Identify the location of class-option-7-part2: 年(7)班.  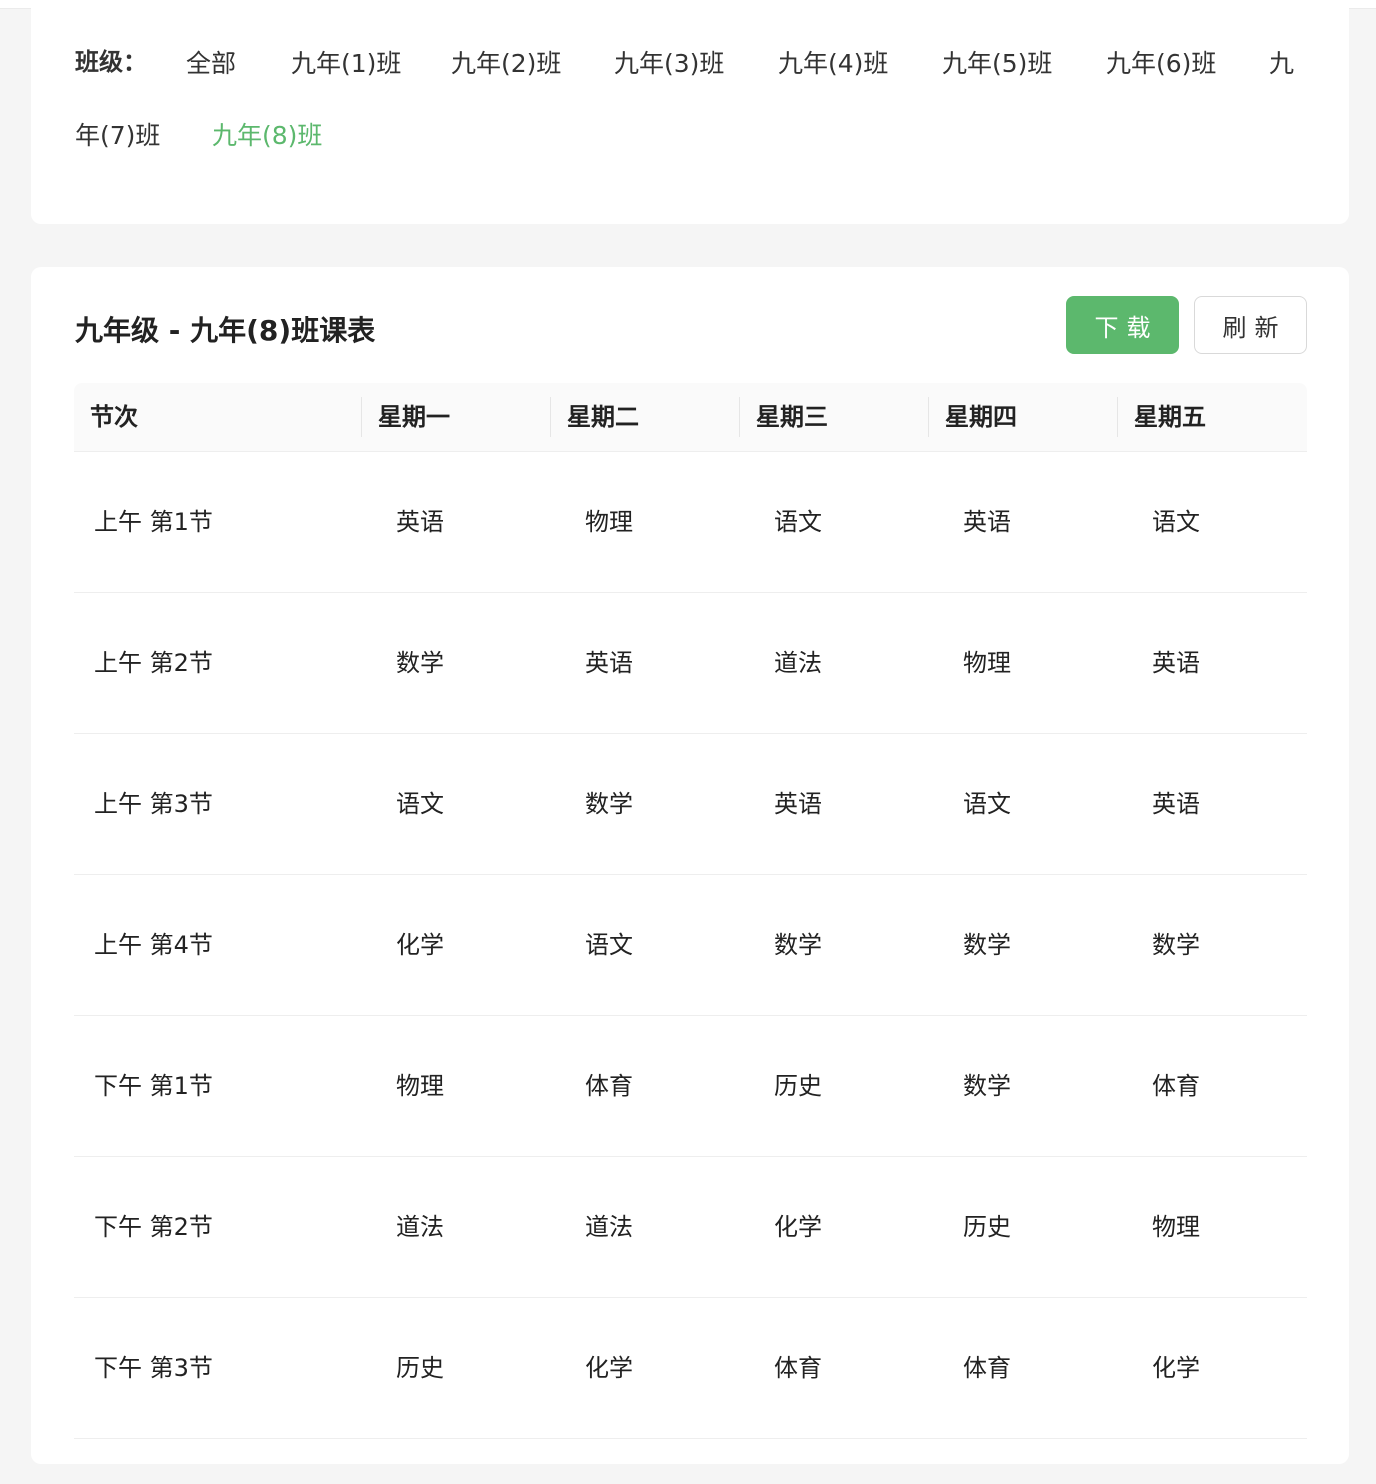
(117, 134).